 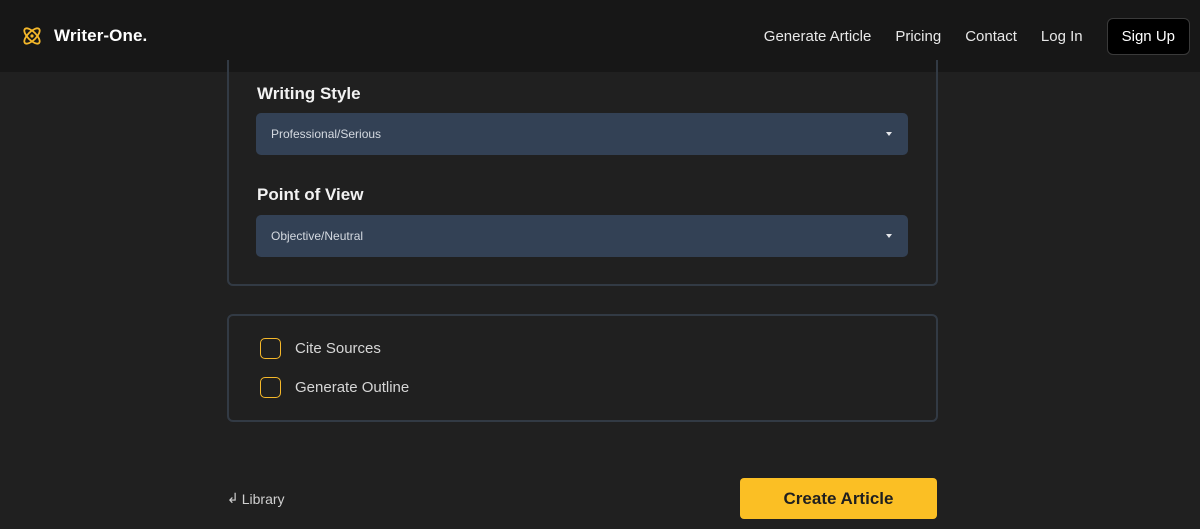 I want to click on create-article-button: Create Article, so click(x=838, y=498).